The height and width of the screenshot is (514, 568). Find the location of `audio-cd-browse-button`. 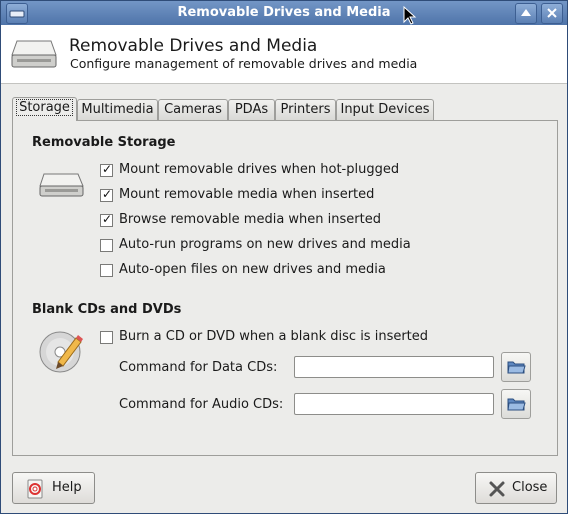

audio-cd-browse-button is located at coordinates (516, 404).